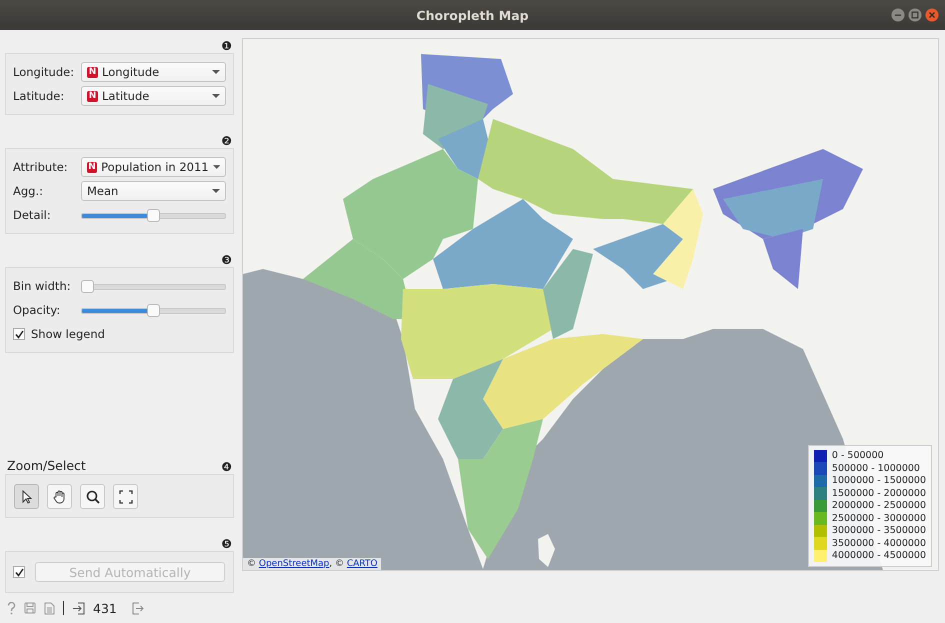  I want to click on search-icon, so click(93, 497).